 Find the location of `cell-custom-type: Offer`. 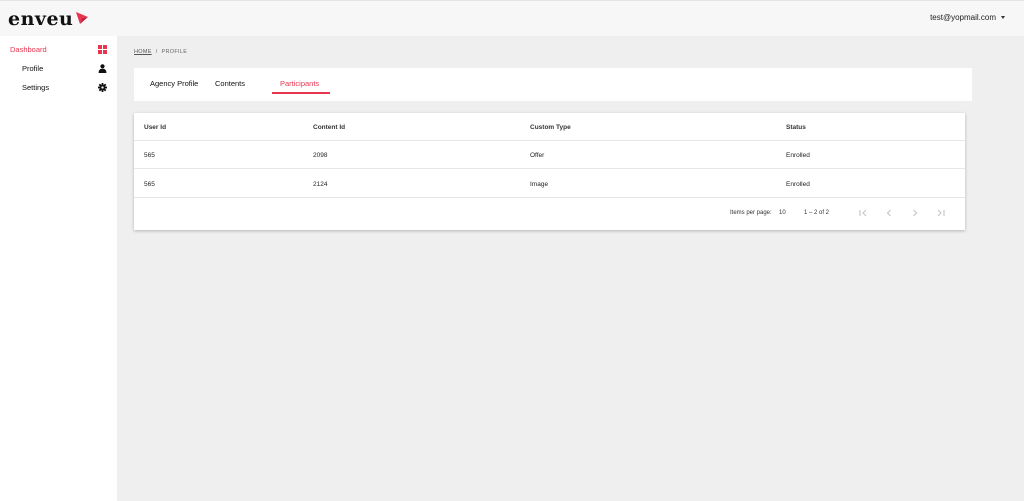

cell-custom-type: Offer is located at coordinates (537, 155).